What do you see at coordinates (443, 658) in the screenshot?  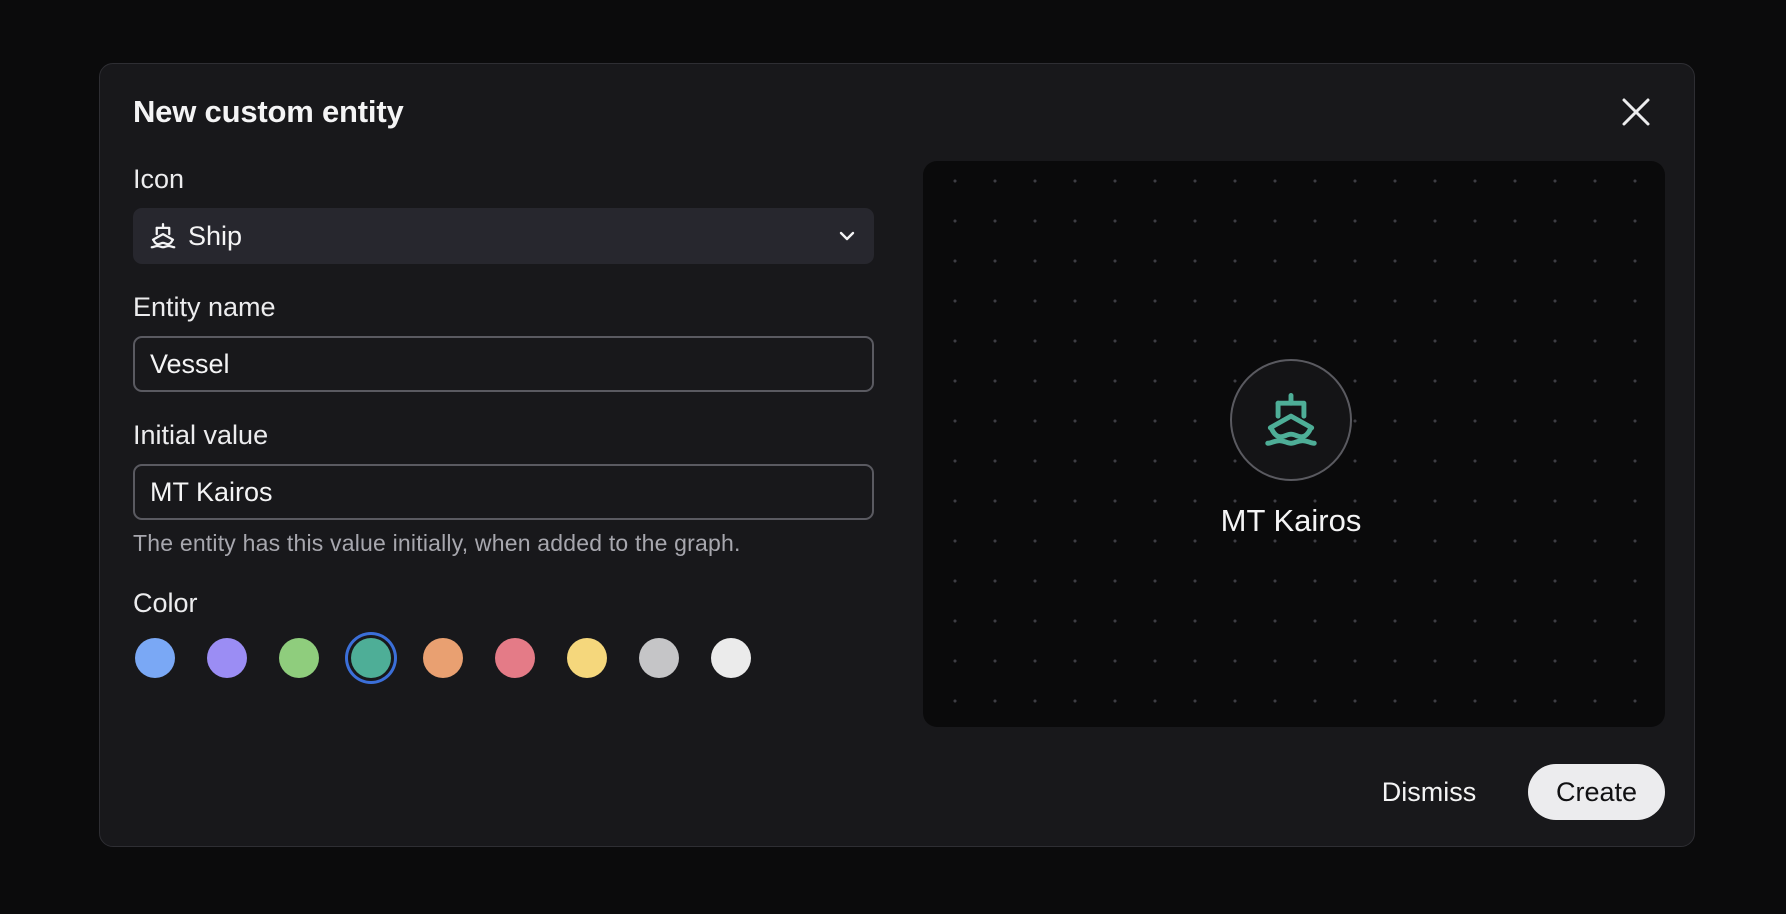 I see `color-swatch-orange` at bounding box center [443, 658].